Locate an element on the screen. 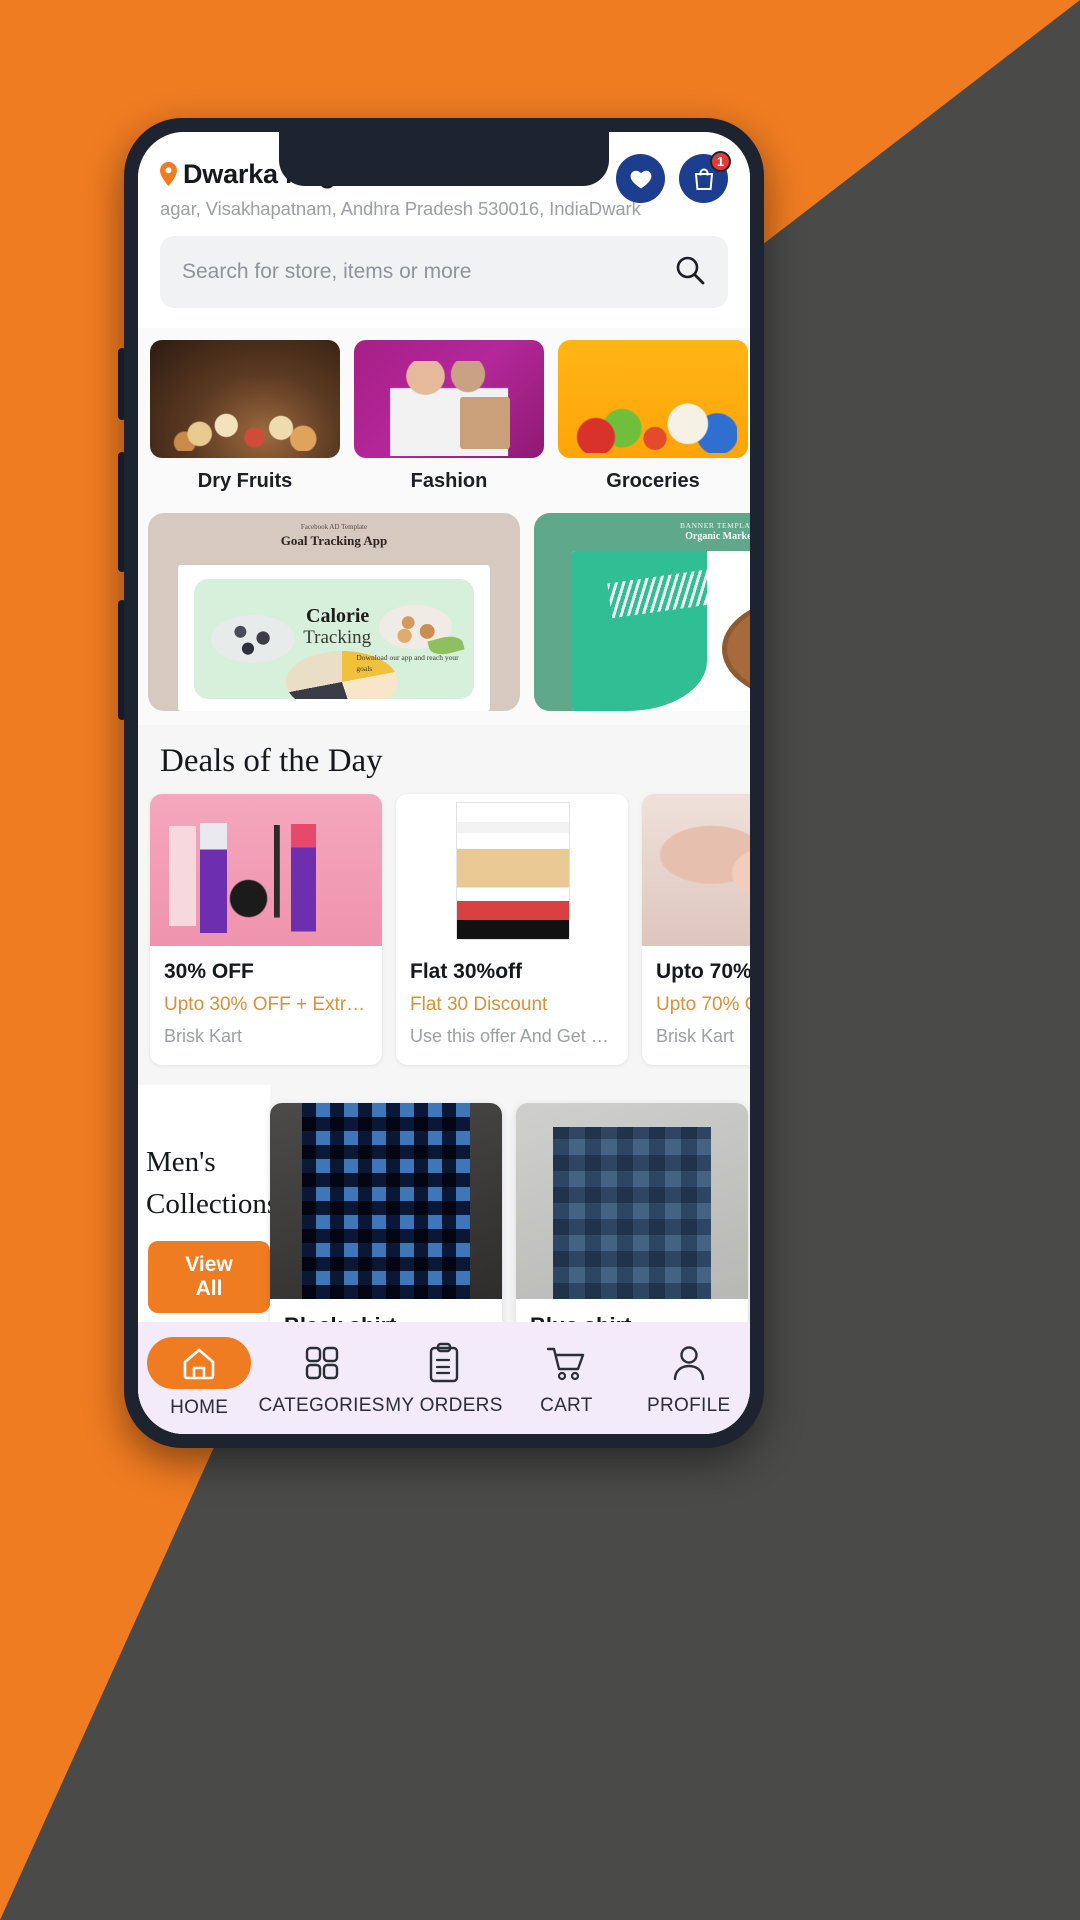 The height and width of the screenshot is (1920, 1080). promo1-word1: Calorie is located at coordinates (338, 616).